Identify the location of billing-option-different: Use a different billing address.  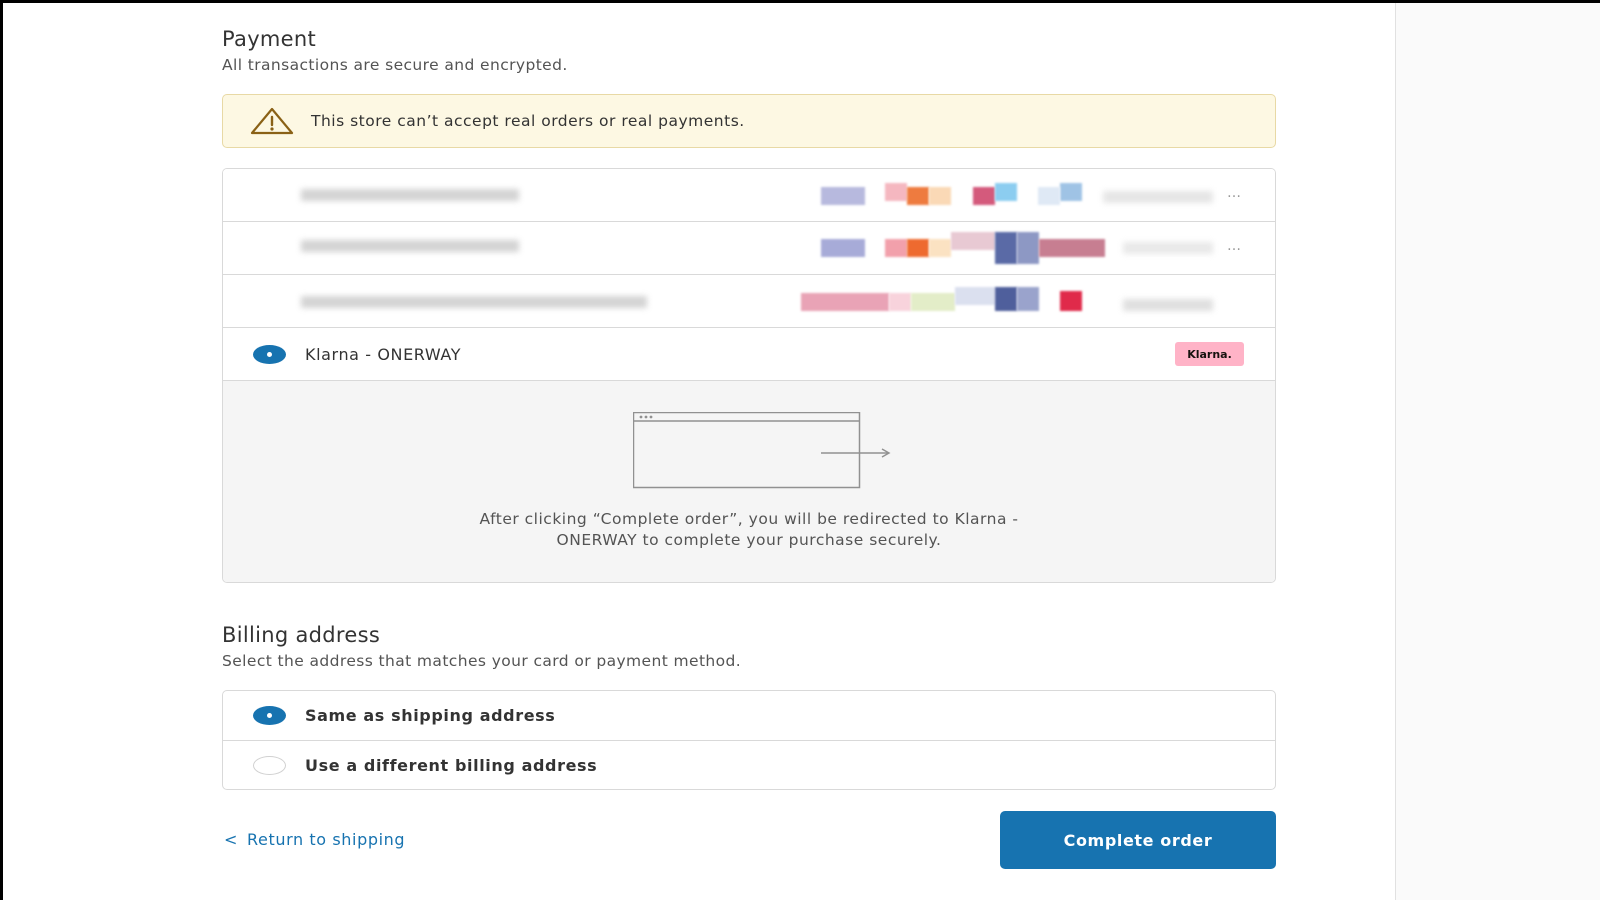
(749, 764).